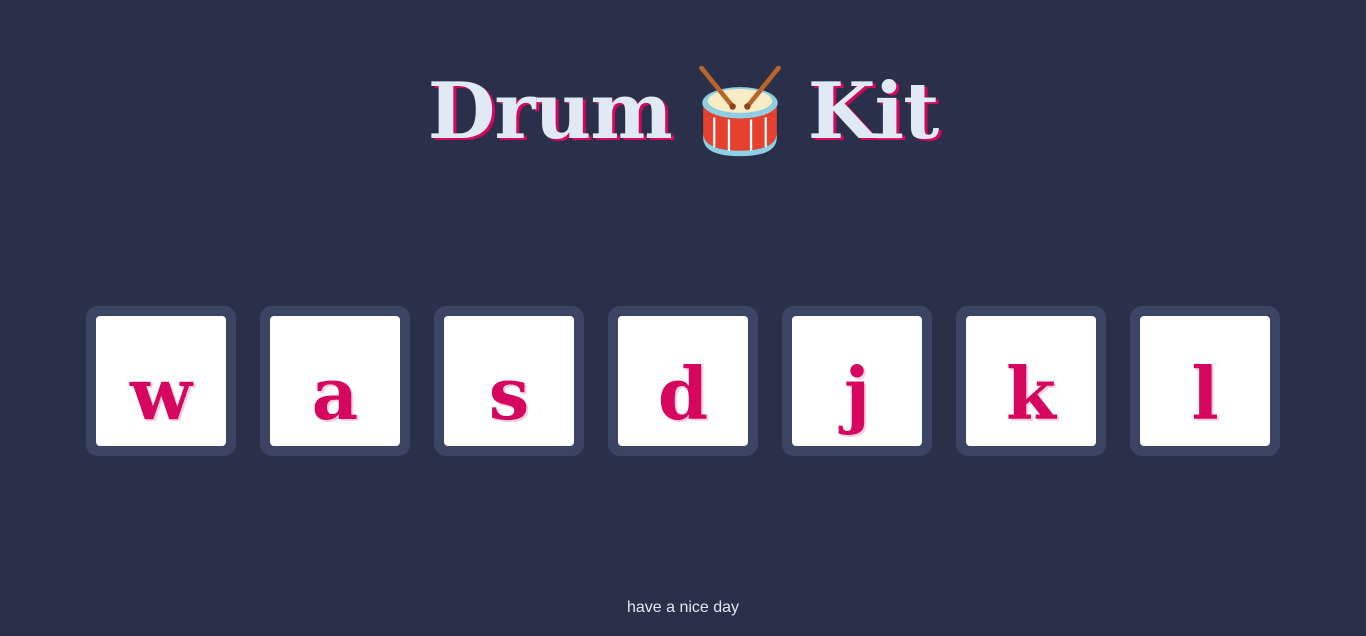 The height and width of the screenshot is (636, 1366). Describe the element at coordinates (1031, 393) in the screenshot. I see `key-label: k` at that location.